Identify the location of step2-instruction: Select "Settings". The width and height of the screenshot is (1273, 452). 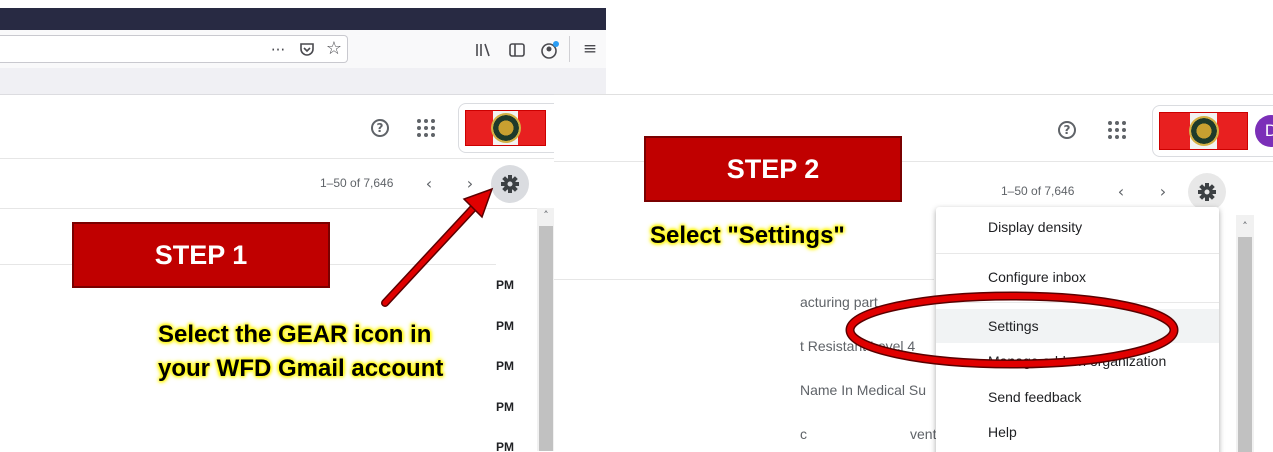
(747, 235).